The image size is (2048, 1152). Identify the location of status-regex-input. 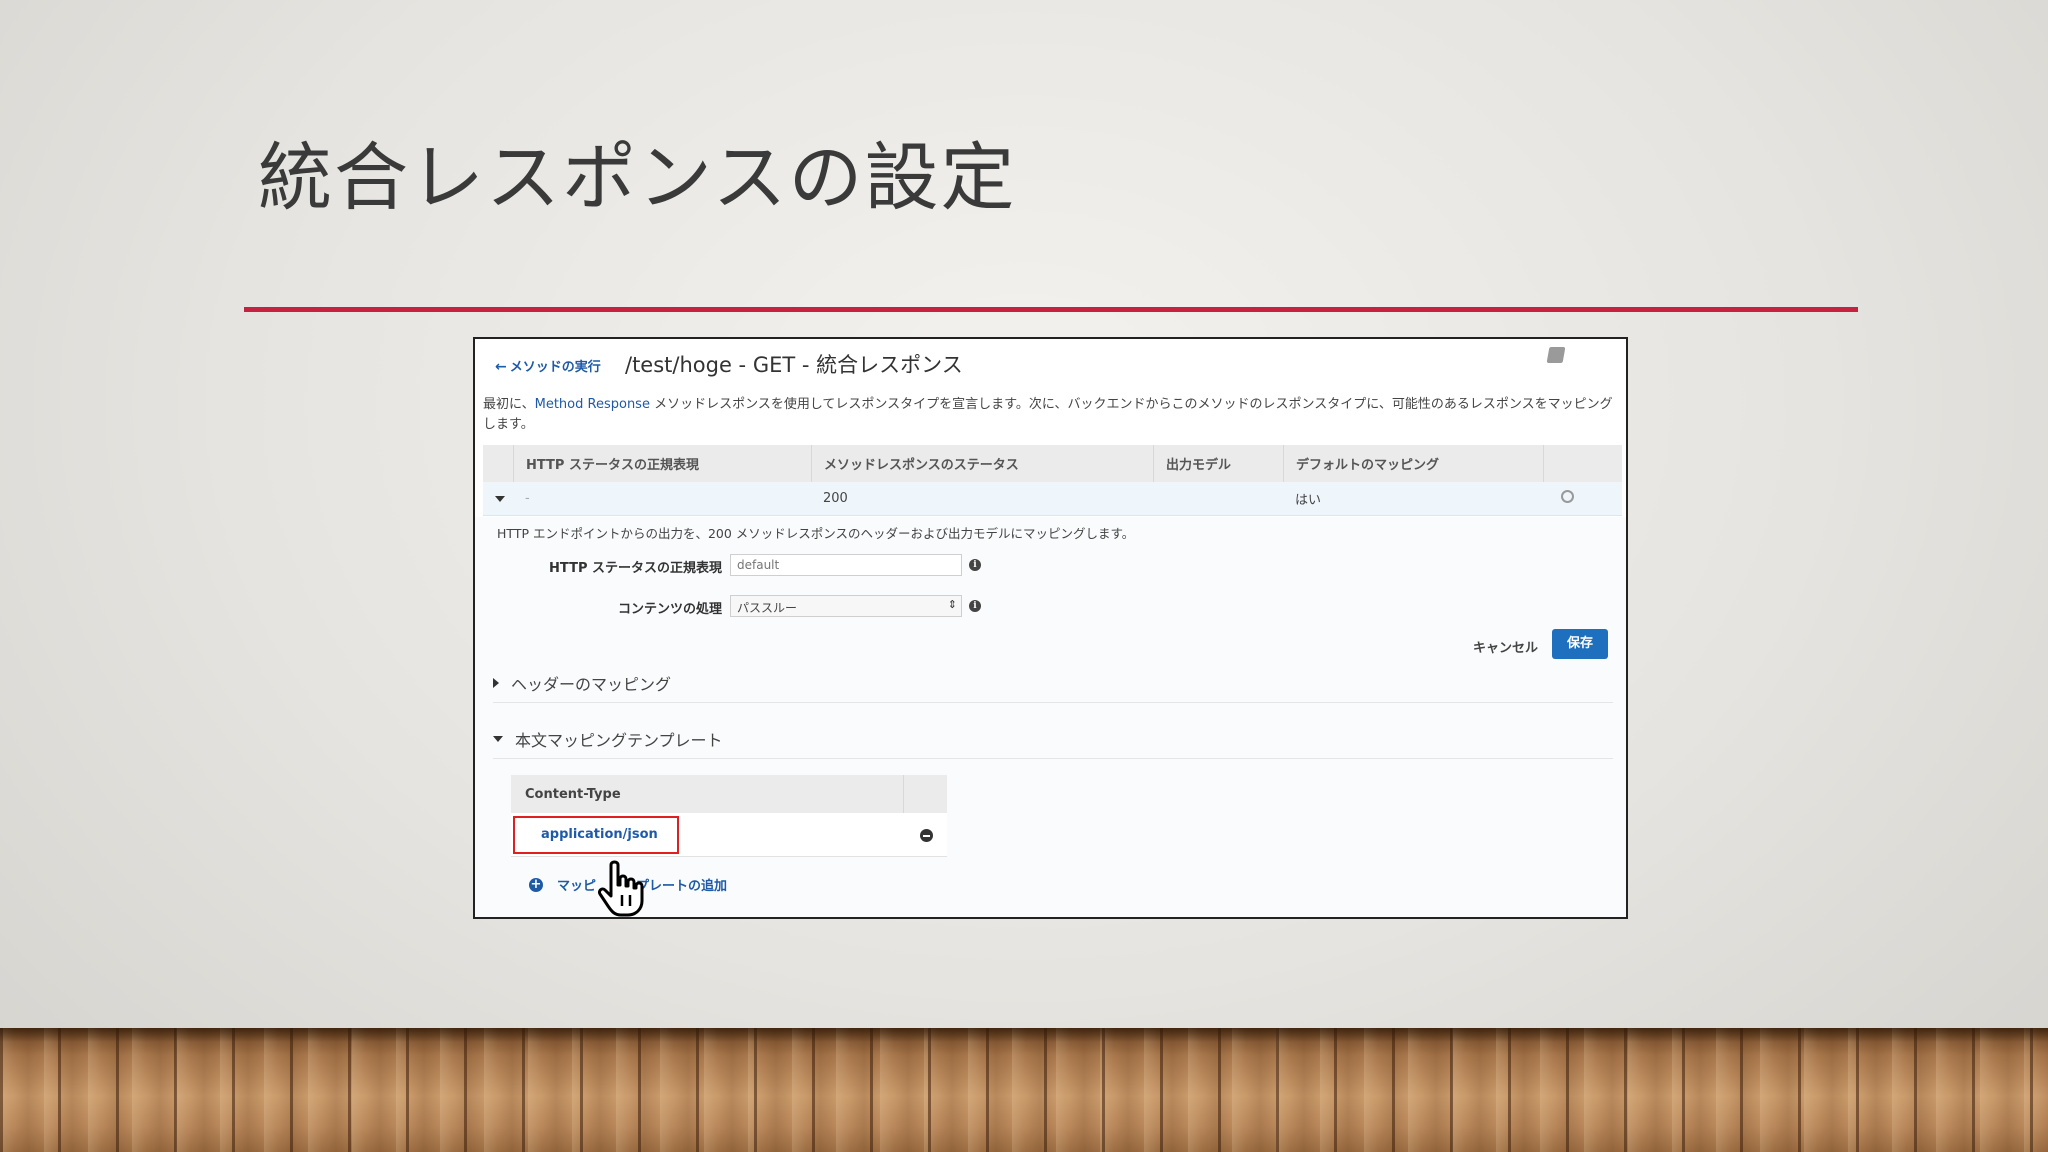
(846, 565).